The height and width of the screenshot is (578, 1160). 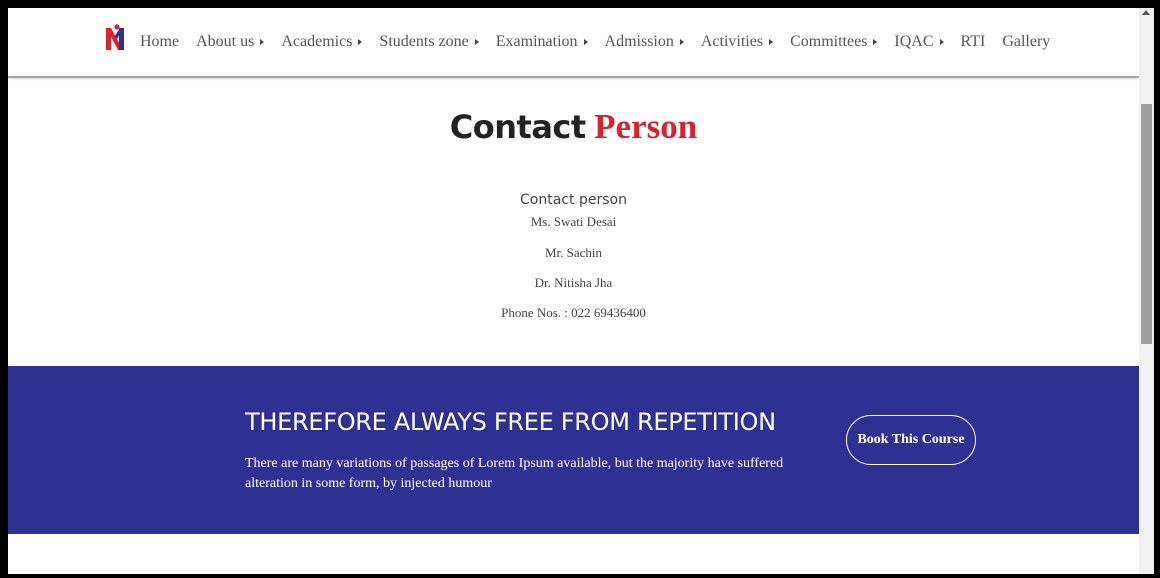 I want to click on nav-item-activities: Activities, so click(x=737, y=42).